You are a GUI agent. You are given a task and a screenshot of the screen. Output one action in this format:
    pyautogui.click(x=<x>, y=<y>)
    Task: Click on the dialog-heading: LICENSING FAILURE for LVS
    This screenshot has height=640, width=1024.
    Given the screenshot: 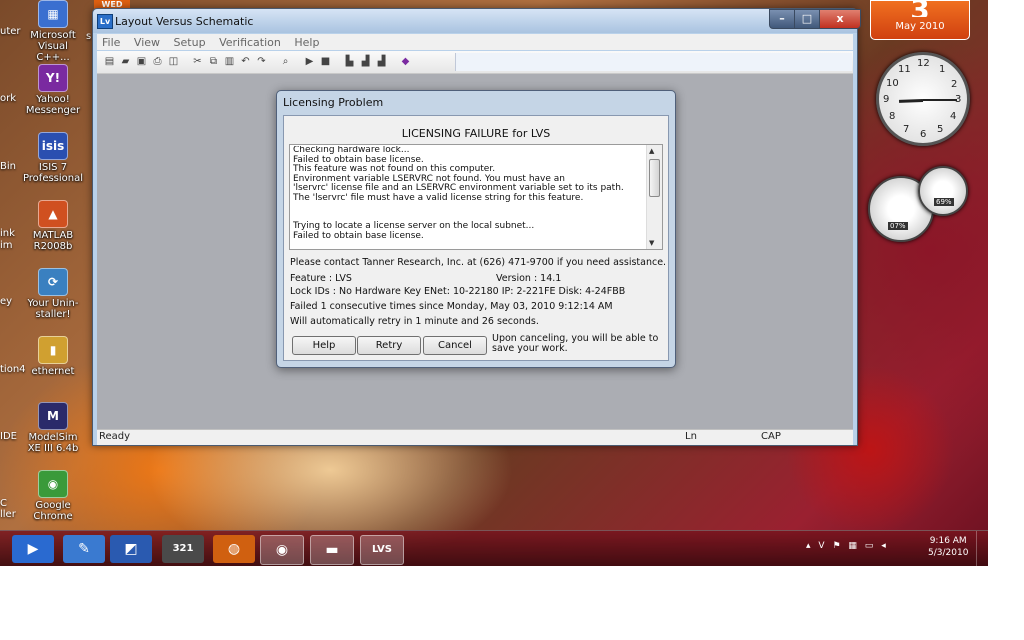 What is the action you would take?
    pyautogui.click(x=476, y=133)
    